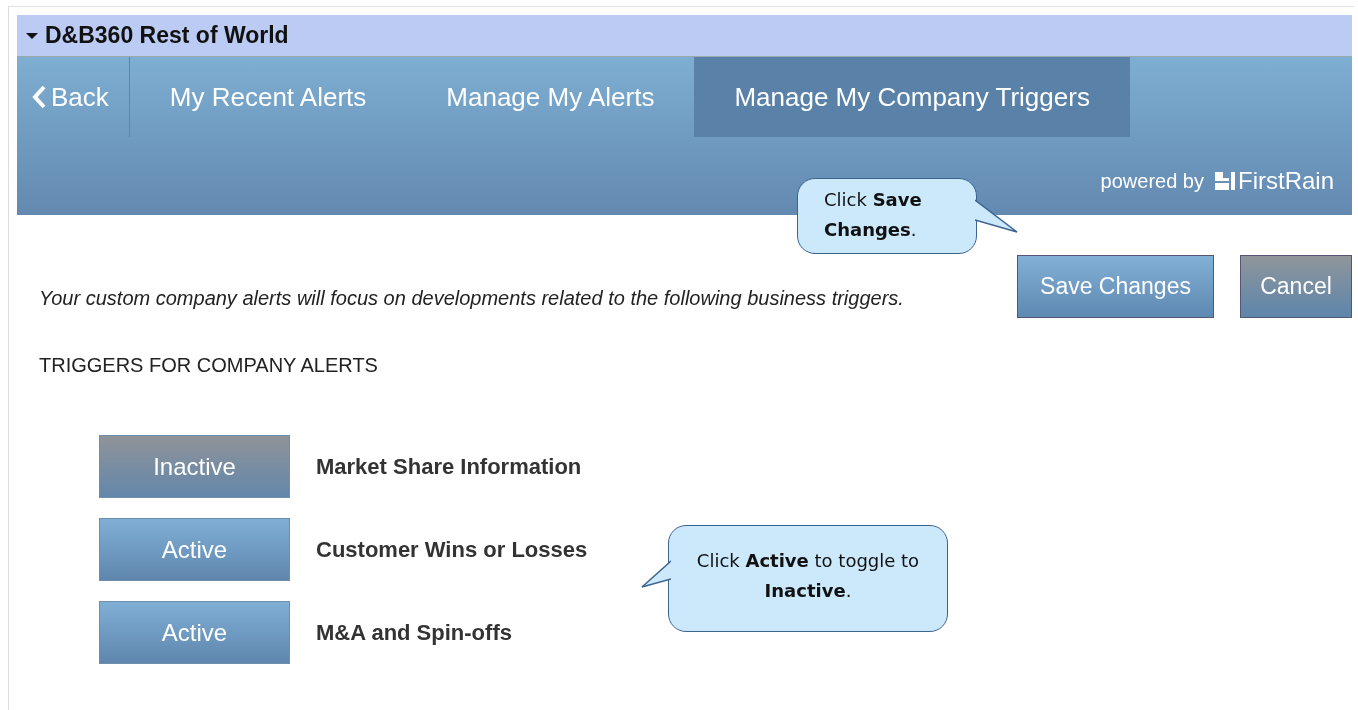  I want to click on save-button: Save Changes, so click(1115, 286).